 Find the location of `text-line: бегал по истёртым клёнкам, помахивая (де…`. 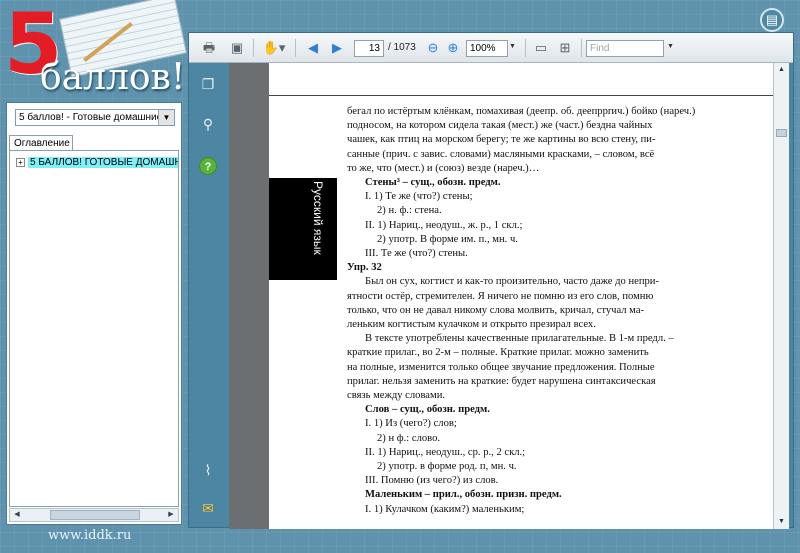

text-line: бегал по истёртым клёнкам, помахивая (де… is located at coordinates (521, 111).